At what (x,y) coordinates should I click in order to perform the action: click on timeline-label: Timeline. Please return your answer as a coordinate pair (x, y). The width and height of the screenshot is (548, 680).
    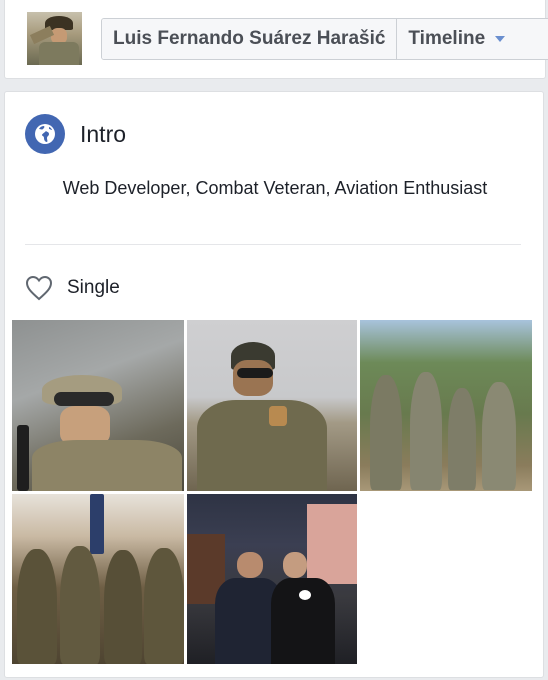
    Looking at the image, I should click on (447, 38).